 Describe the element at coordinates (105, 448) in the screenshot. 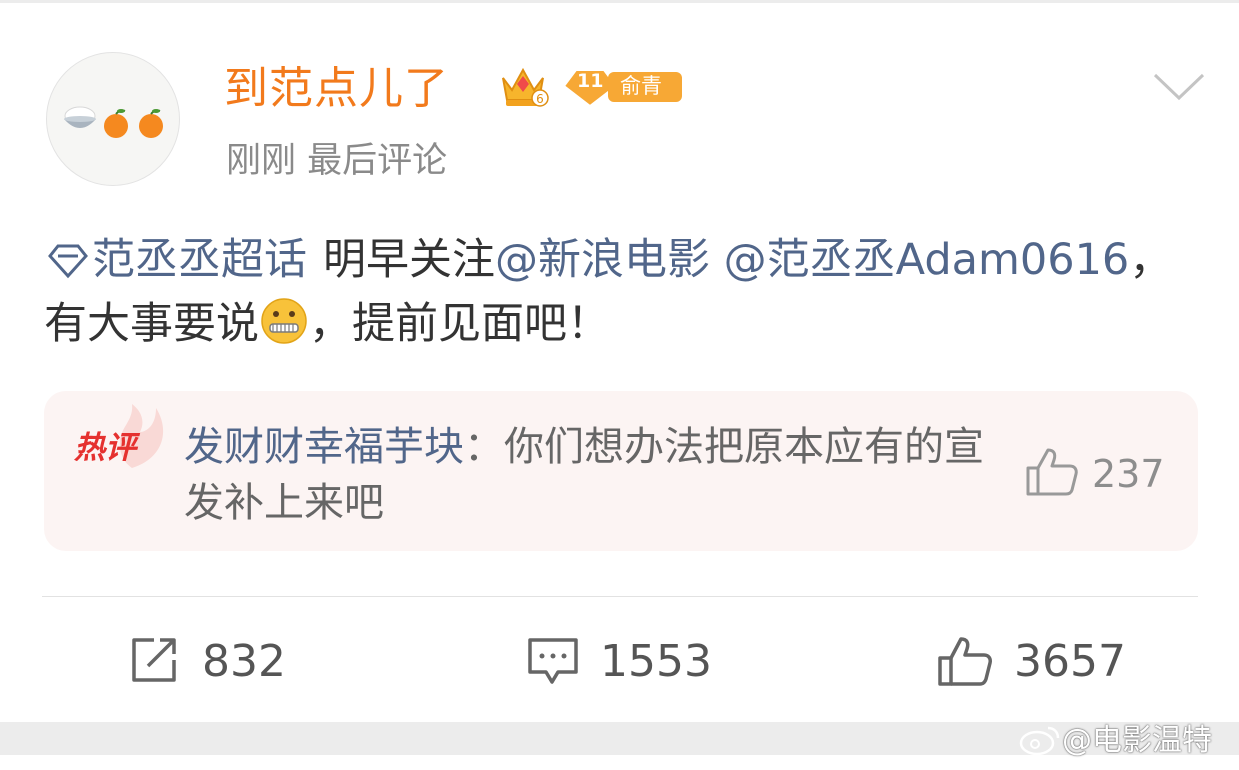

I see `hot-comment-badge: 热评` at that location.